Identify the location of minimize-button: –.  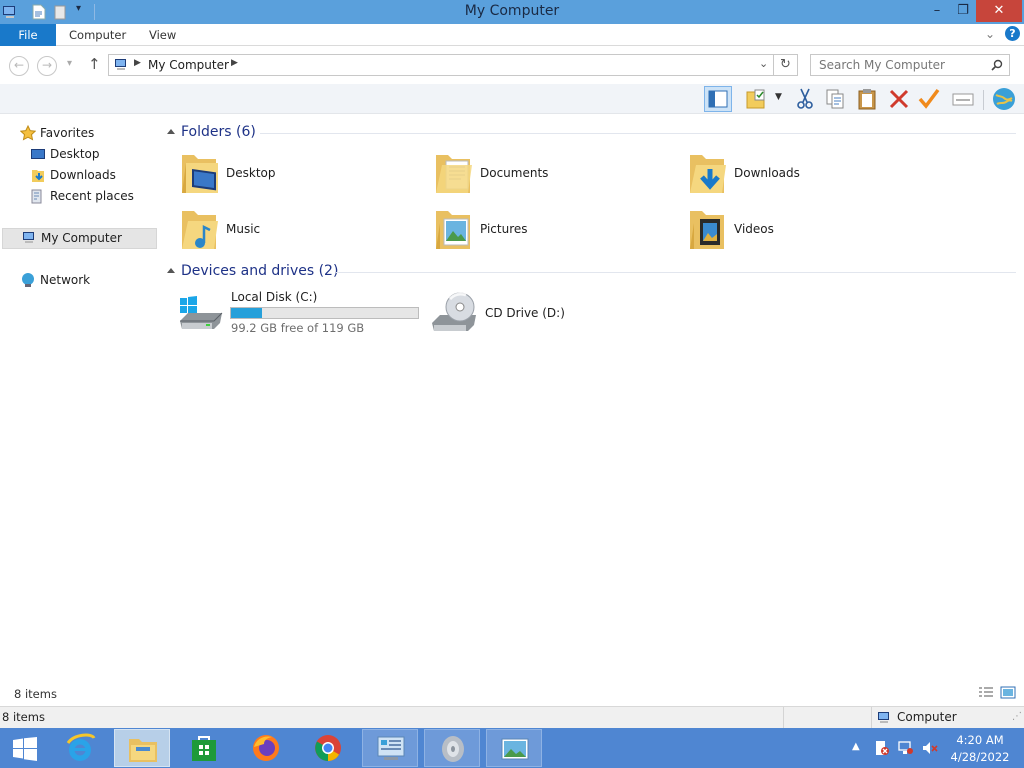
(937, 11).